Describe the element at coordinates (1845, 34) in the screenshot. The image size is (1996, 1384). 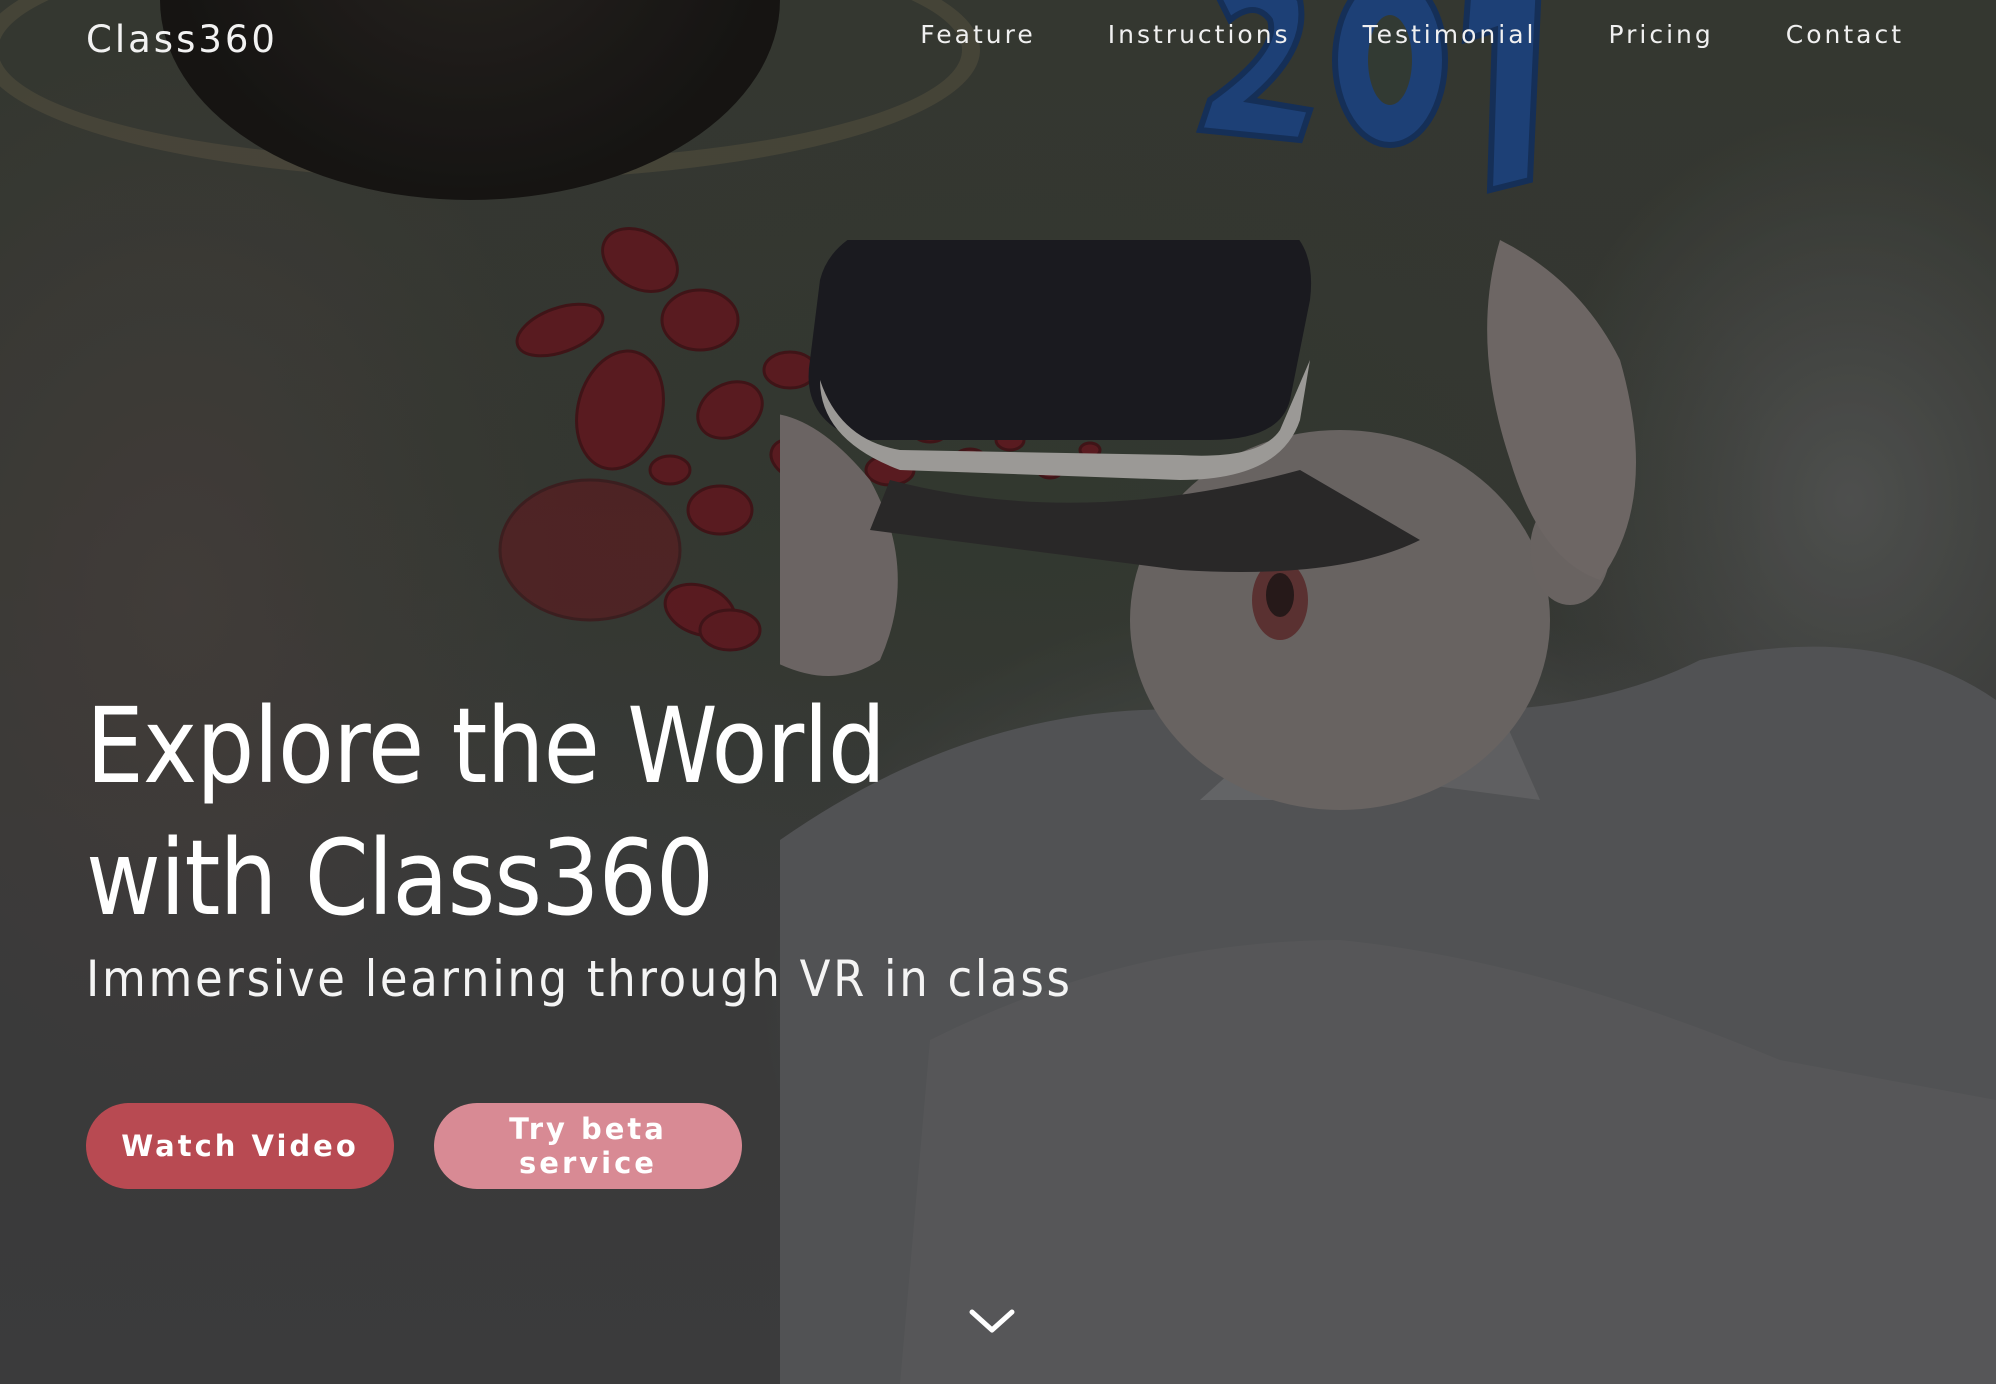
I see `nav-link-contact: Contact` at that location.